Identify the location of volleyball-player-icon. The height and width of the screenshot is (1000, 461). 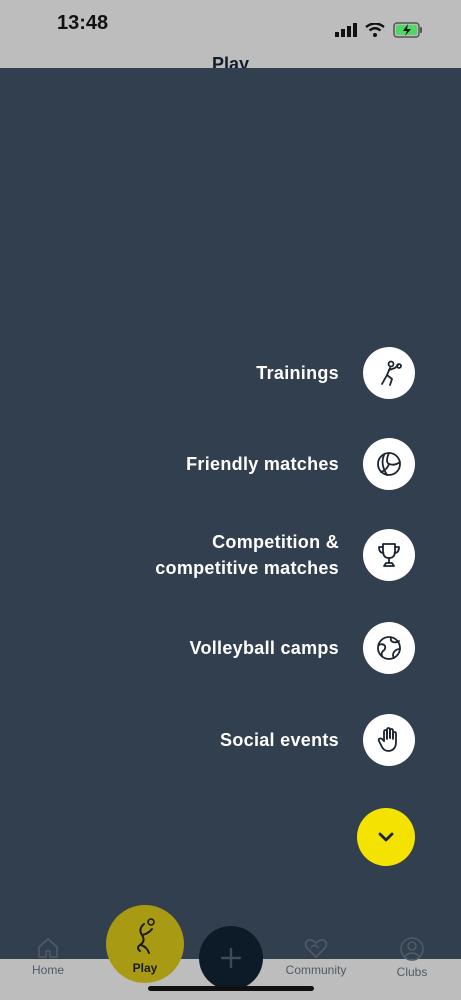
(146, 936).